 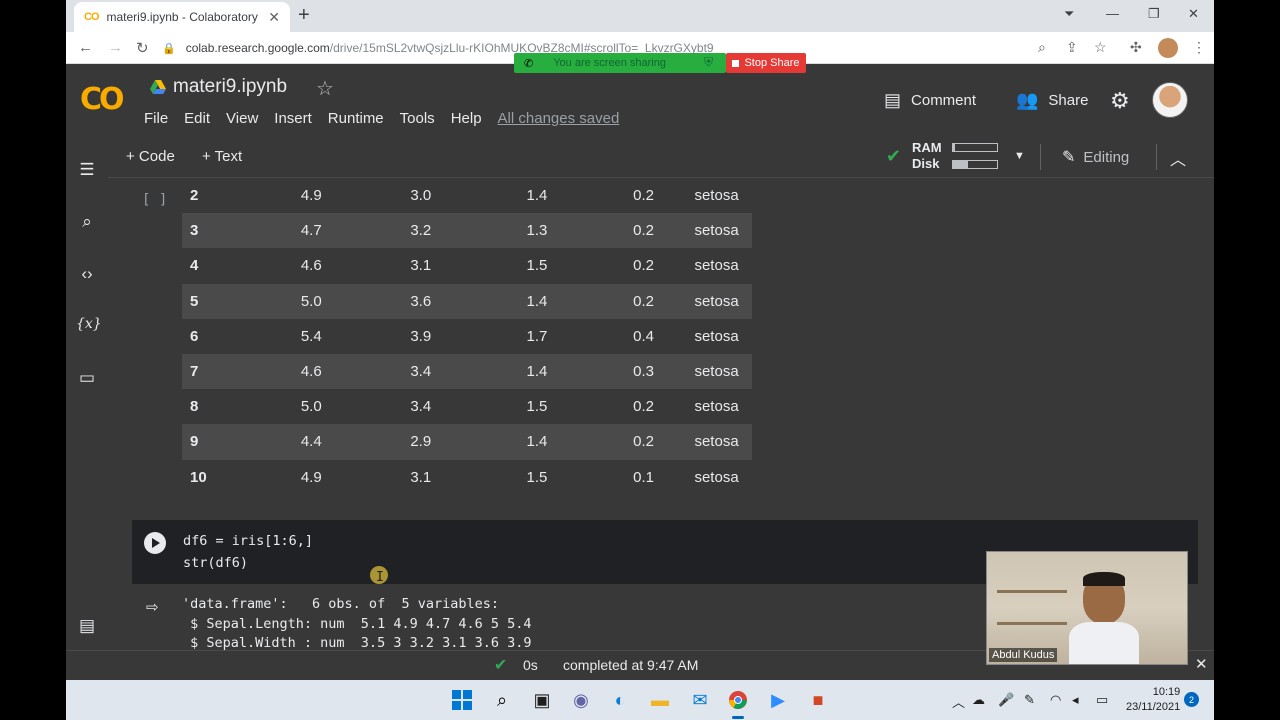 What do you see at coordinates (462, 700) in the screenshot?
I see `start-icon` at bounding box center [462, 700].